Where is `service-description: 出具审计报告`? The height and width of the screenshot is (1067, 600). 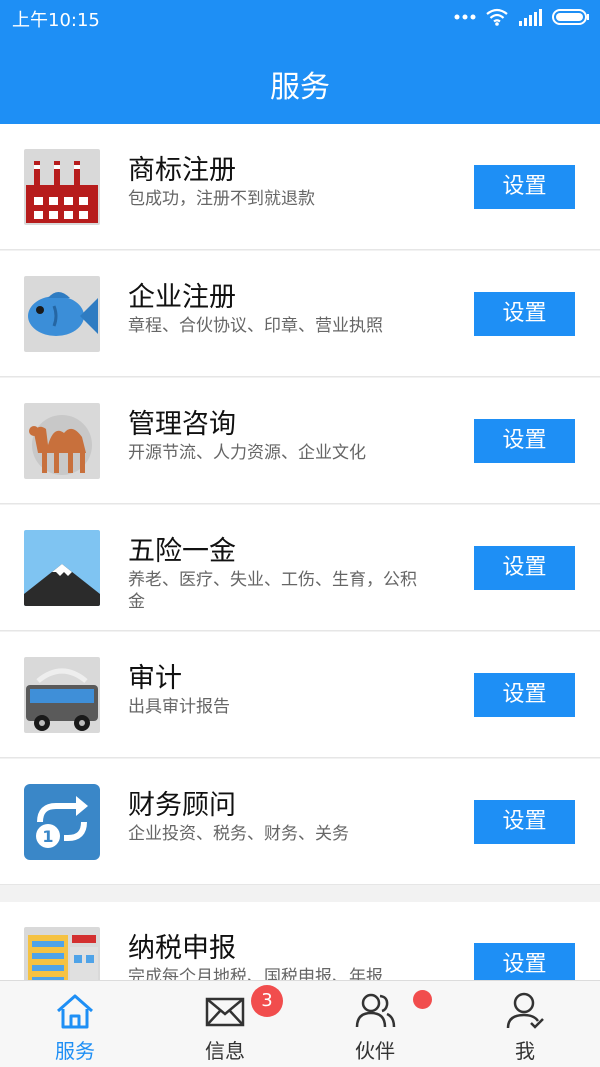
service-description: 出具审计报告 is located at coordinates (179, 707).